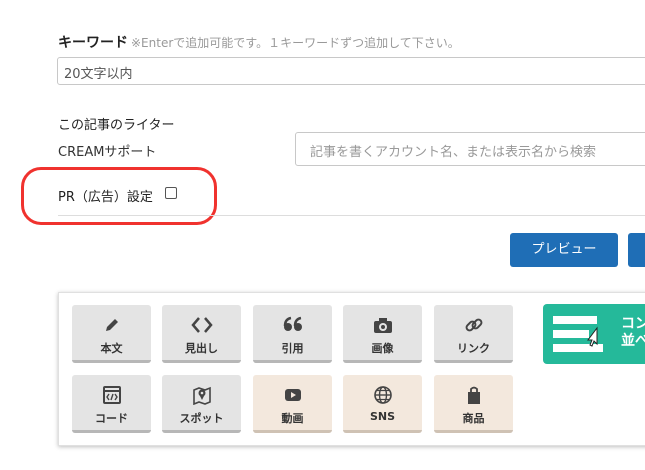  Describe the element at coordinates (201, 395) in the screenshot. I see `map-pin-icon` at that location.